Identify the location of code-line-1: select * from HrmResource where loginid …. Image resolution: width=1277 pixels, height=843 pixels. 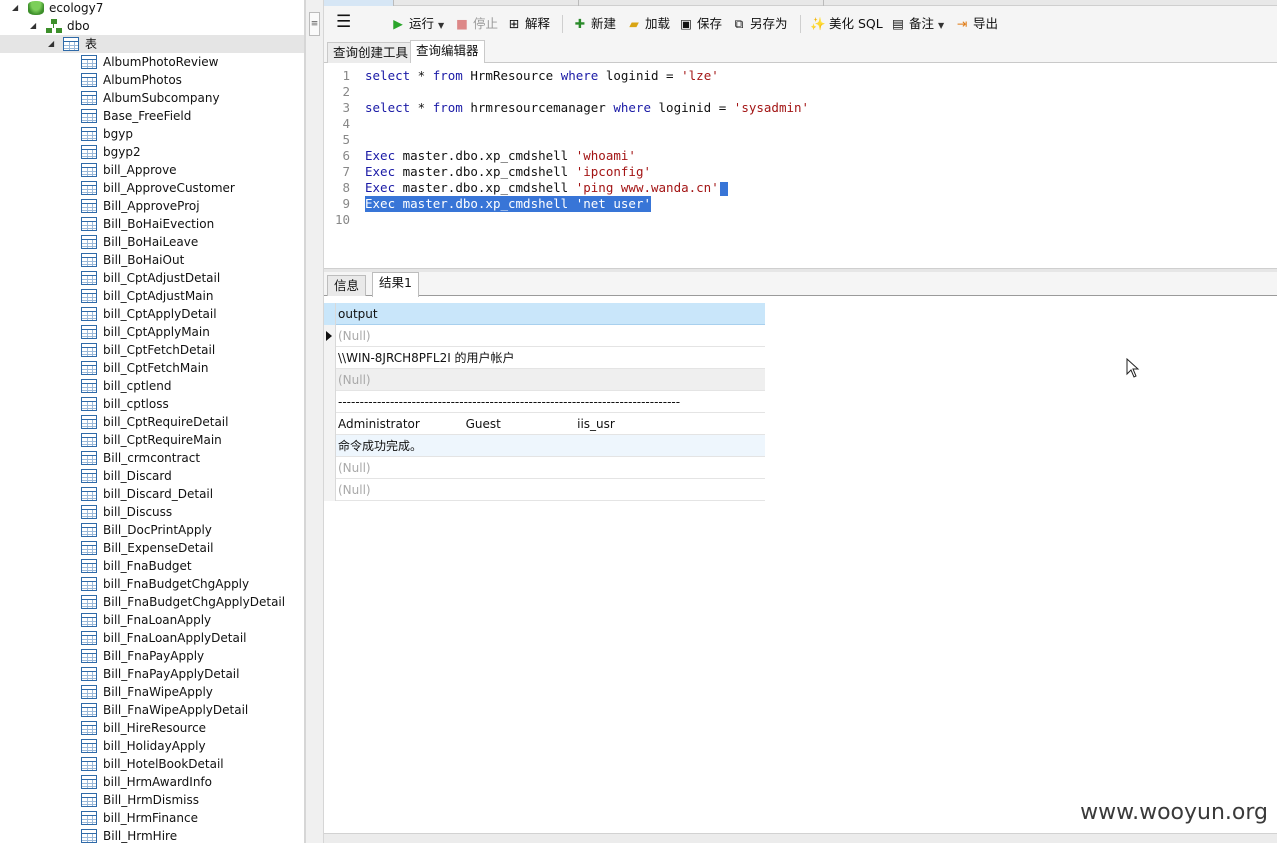
(542, 76).